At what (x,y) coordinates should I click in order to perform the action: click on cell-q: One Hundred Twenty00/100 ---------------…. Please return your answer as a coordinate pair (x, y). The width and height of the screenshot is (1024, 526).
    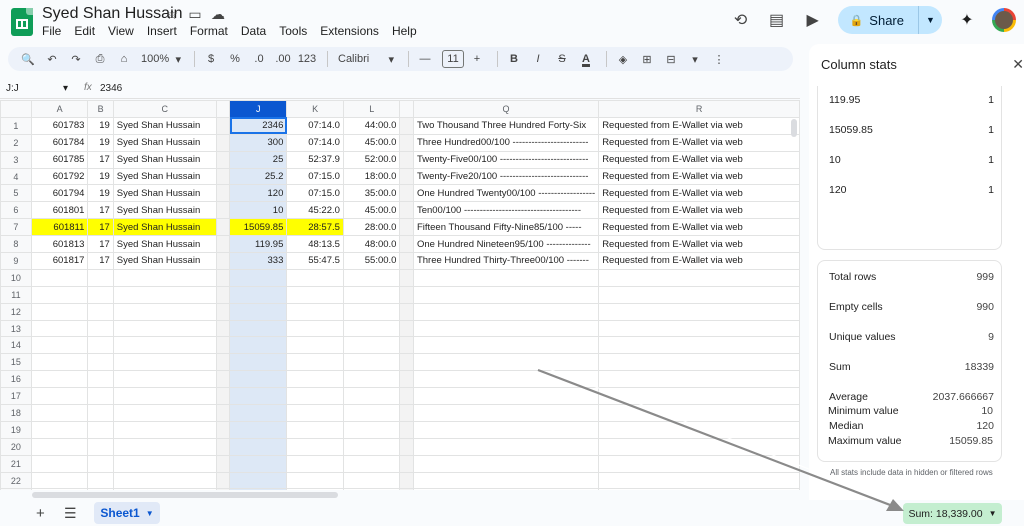
    Looking at the image, I should click on (506, 193).